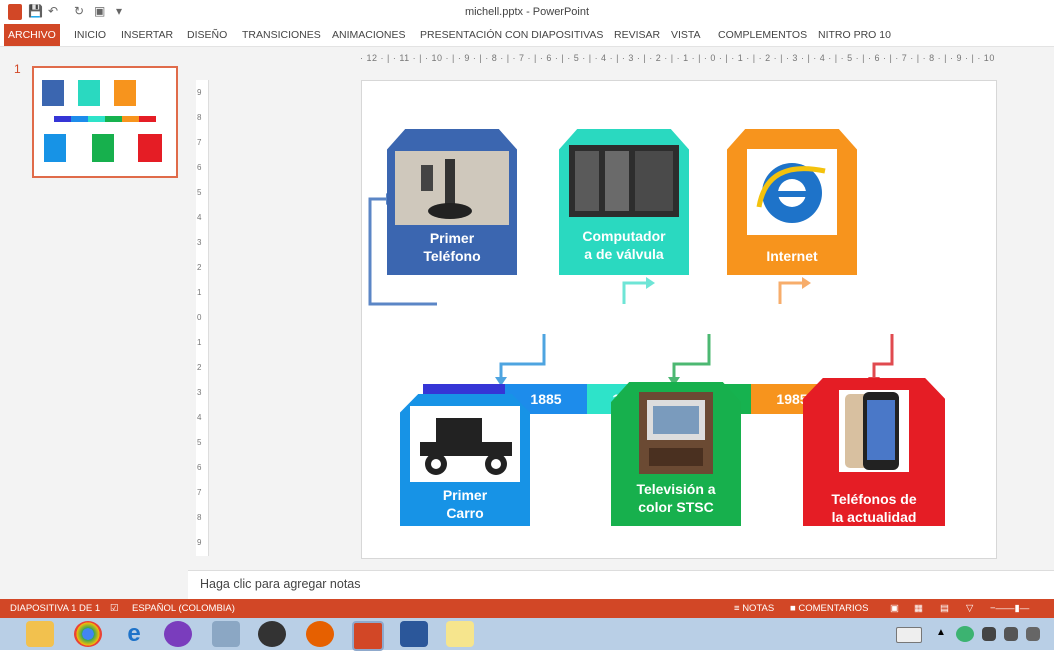  I want to click on card-internet: Internet, so click(792, 202).